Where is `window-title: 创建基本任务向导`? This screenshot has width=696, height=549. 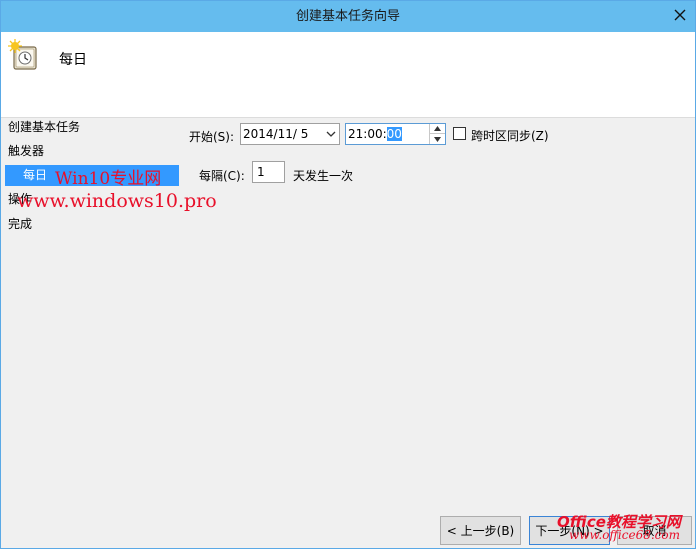 window-title: 创建基本任务向导 is located at coordinates (347, 16).